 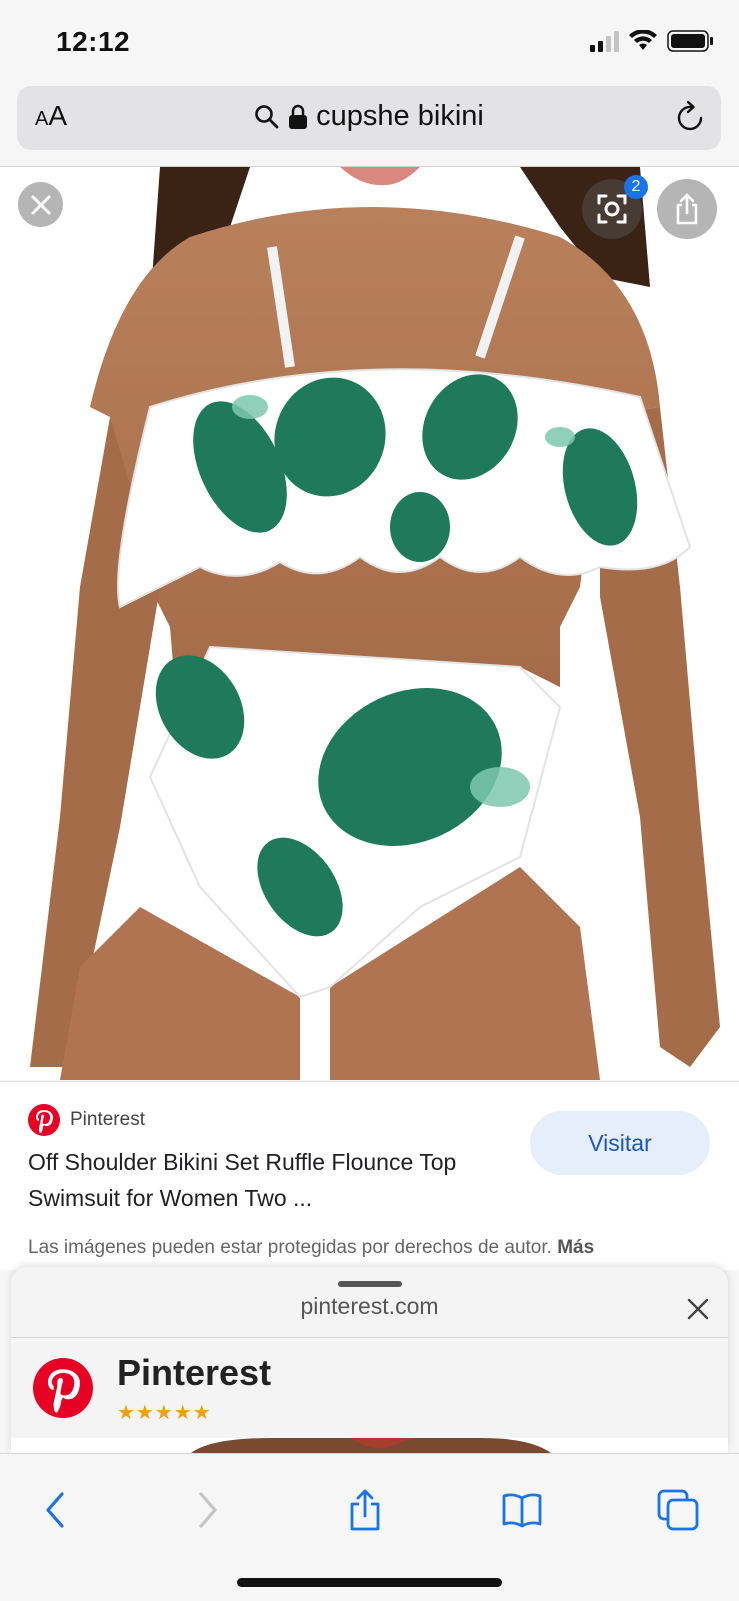 I want to click on share-button, so click(x=365, y=1510).